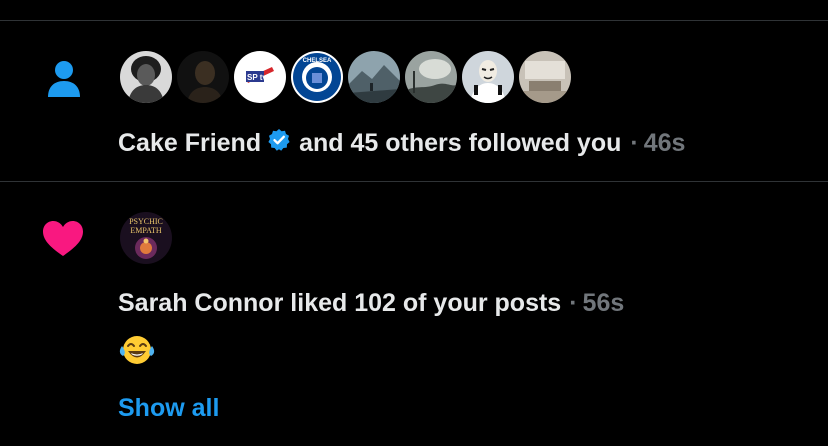 The width and height of the screenshot is (828, 446). Describe the element at coordinates (460, 143) in the screenshot. I see `follow-message: and 45 others followed you` at that location.